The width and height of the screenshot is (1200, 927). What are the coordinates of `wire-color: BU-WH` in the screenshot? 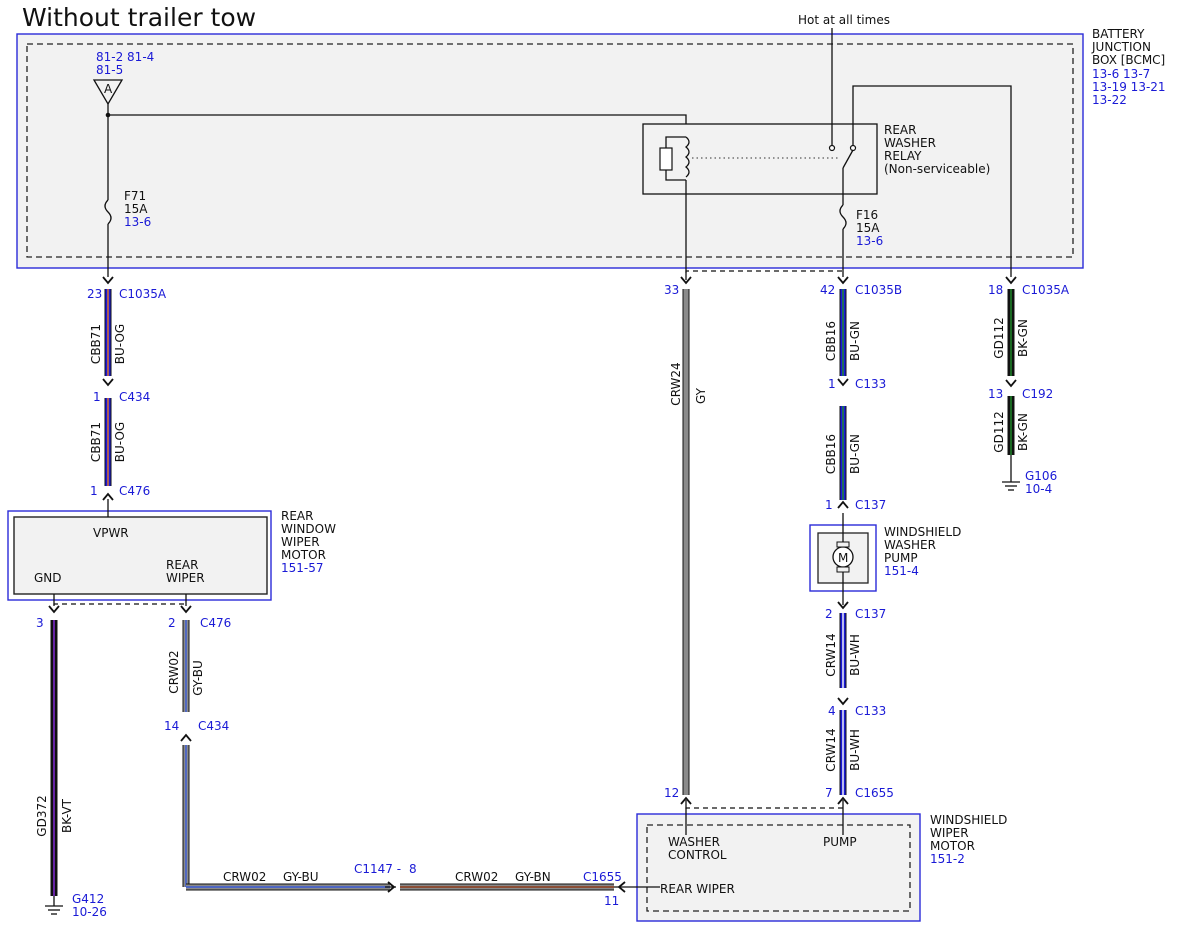 It's located at (855, 655).